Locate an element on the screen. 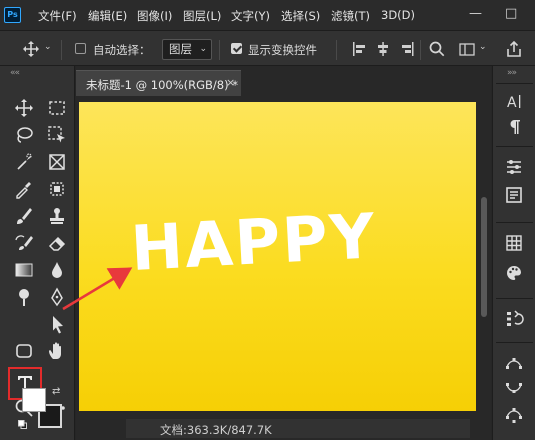 Image resolution: width=535 pixels, height=440 pixels. menu-image: 图像(I) is located at coordinates (154, 16).